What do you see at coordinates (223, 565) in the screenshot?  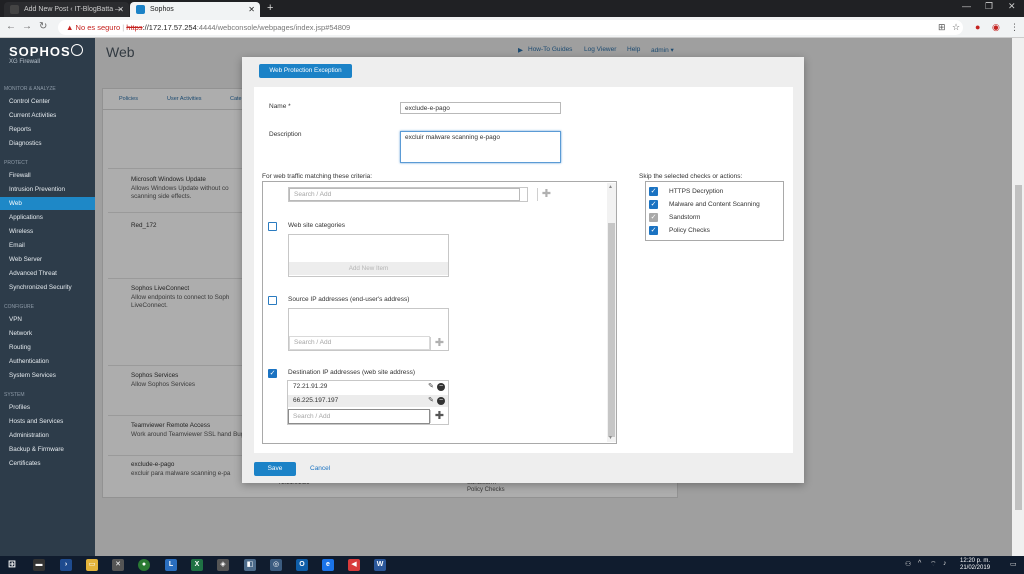 I see `app-icon: ◈` at bounding box center [223, 565].